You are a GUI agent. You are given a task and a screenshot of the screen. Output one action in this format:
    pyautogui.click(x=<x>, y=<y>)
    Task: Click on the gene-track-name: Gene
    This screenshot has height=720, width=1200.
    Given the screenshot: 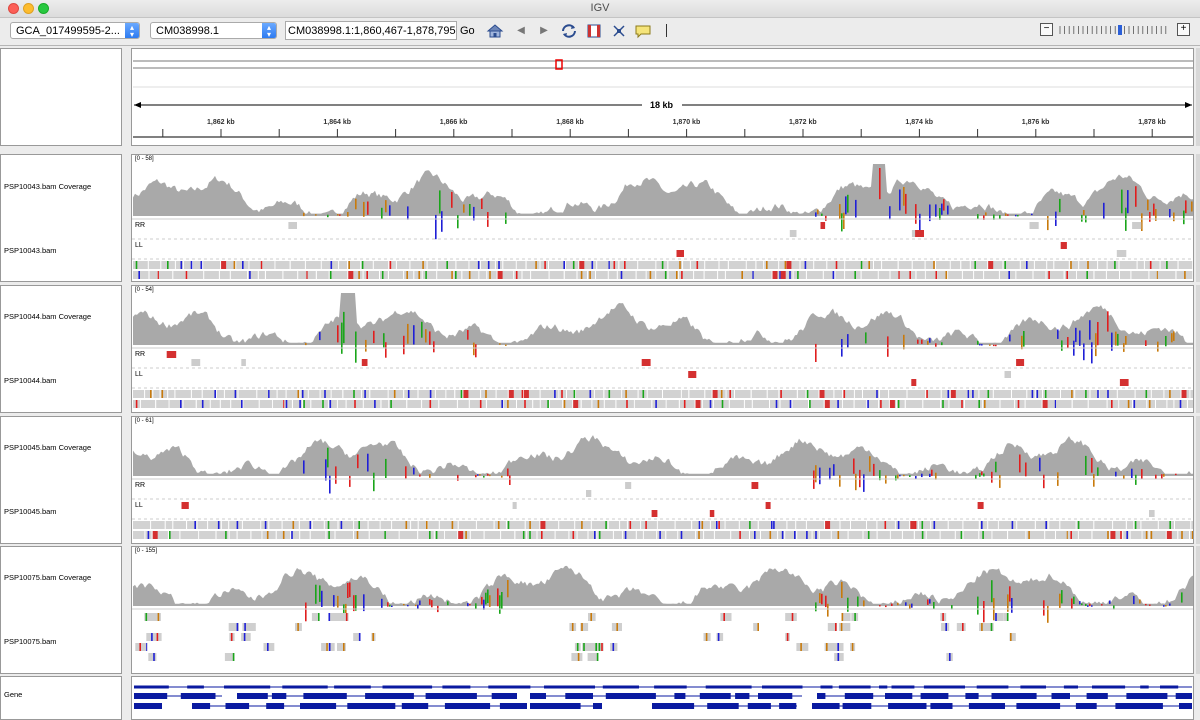 What is the action you would take?
    pyautogui.click(x=13, y=694)
    